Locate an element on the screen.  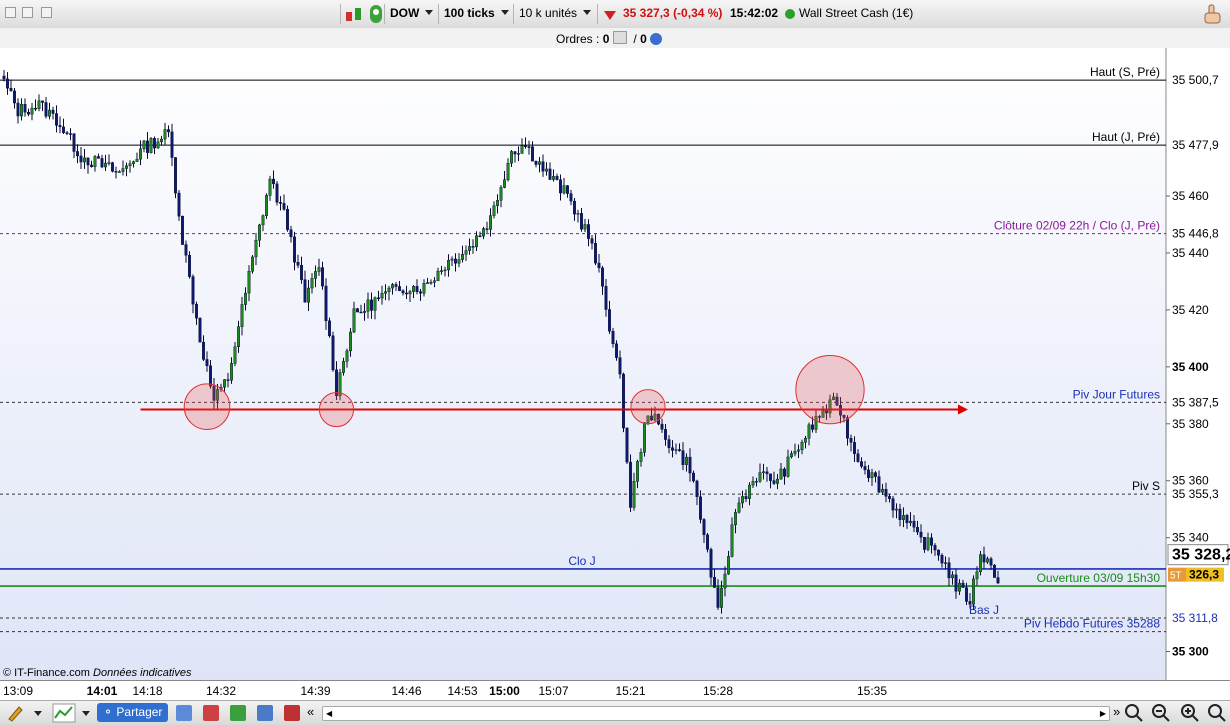
scroll-right-icon: ▶ is located at coordinates (1103, 713).